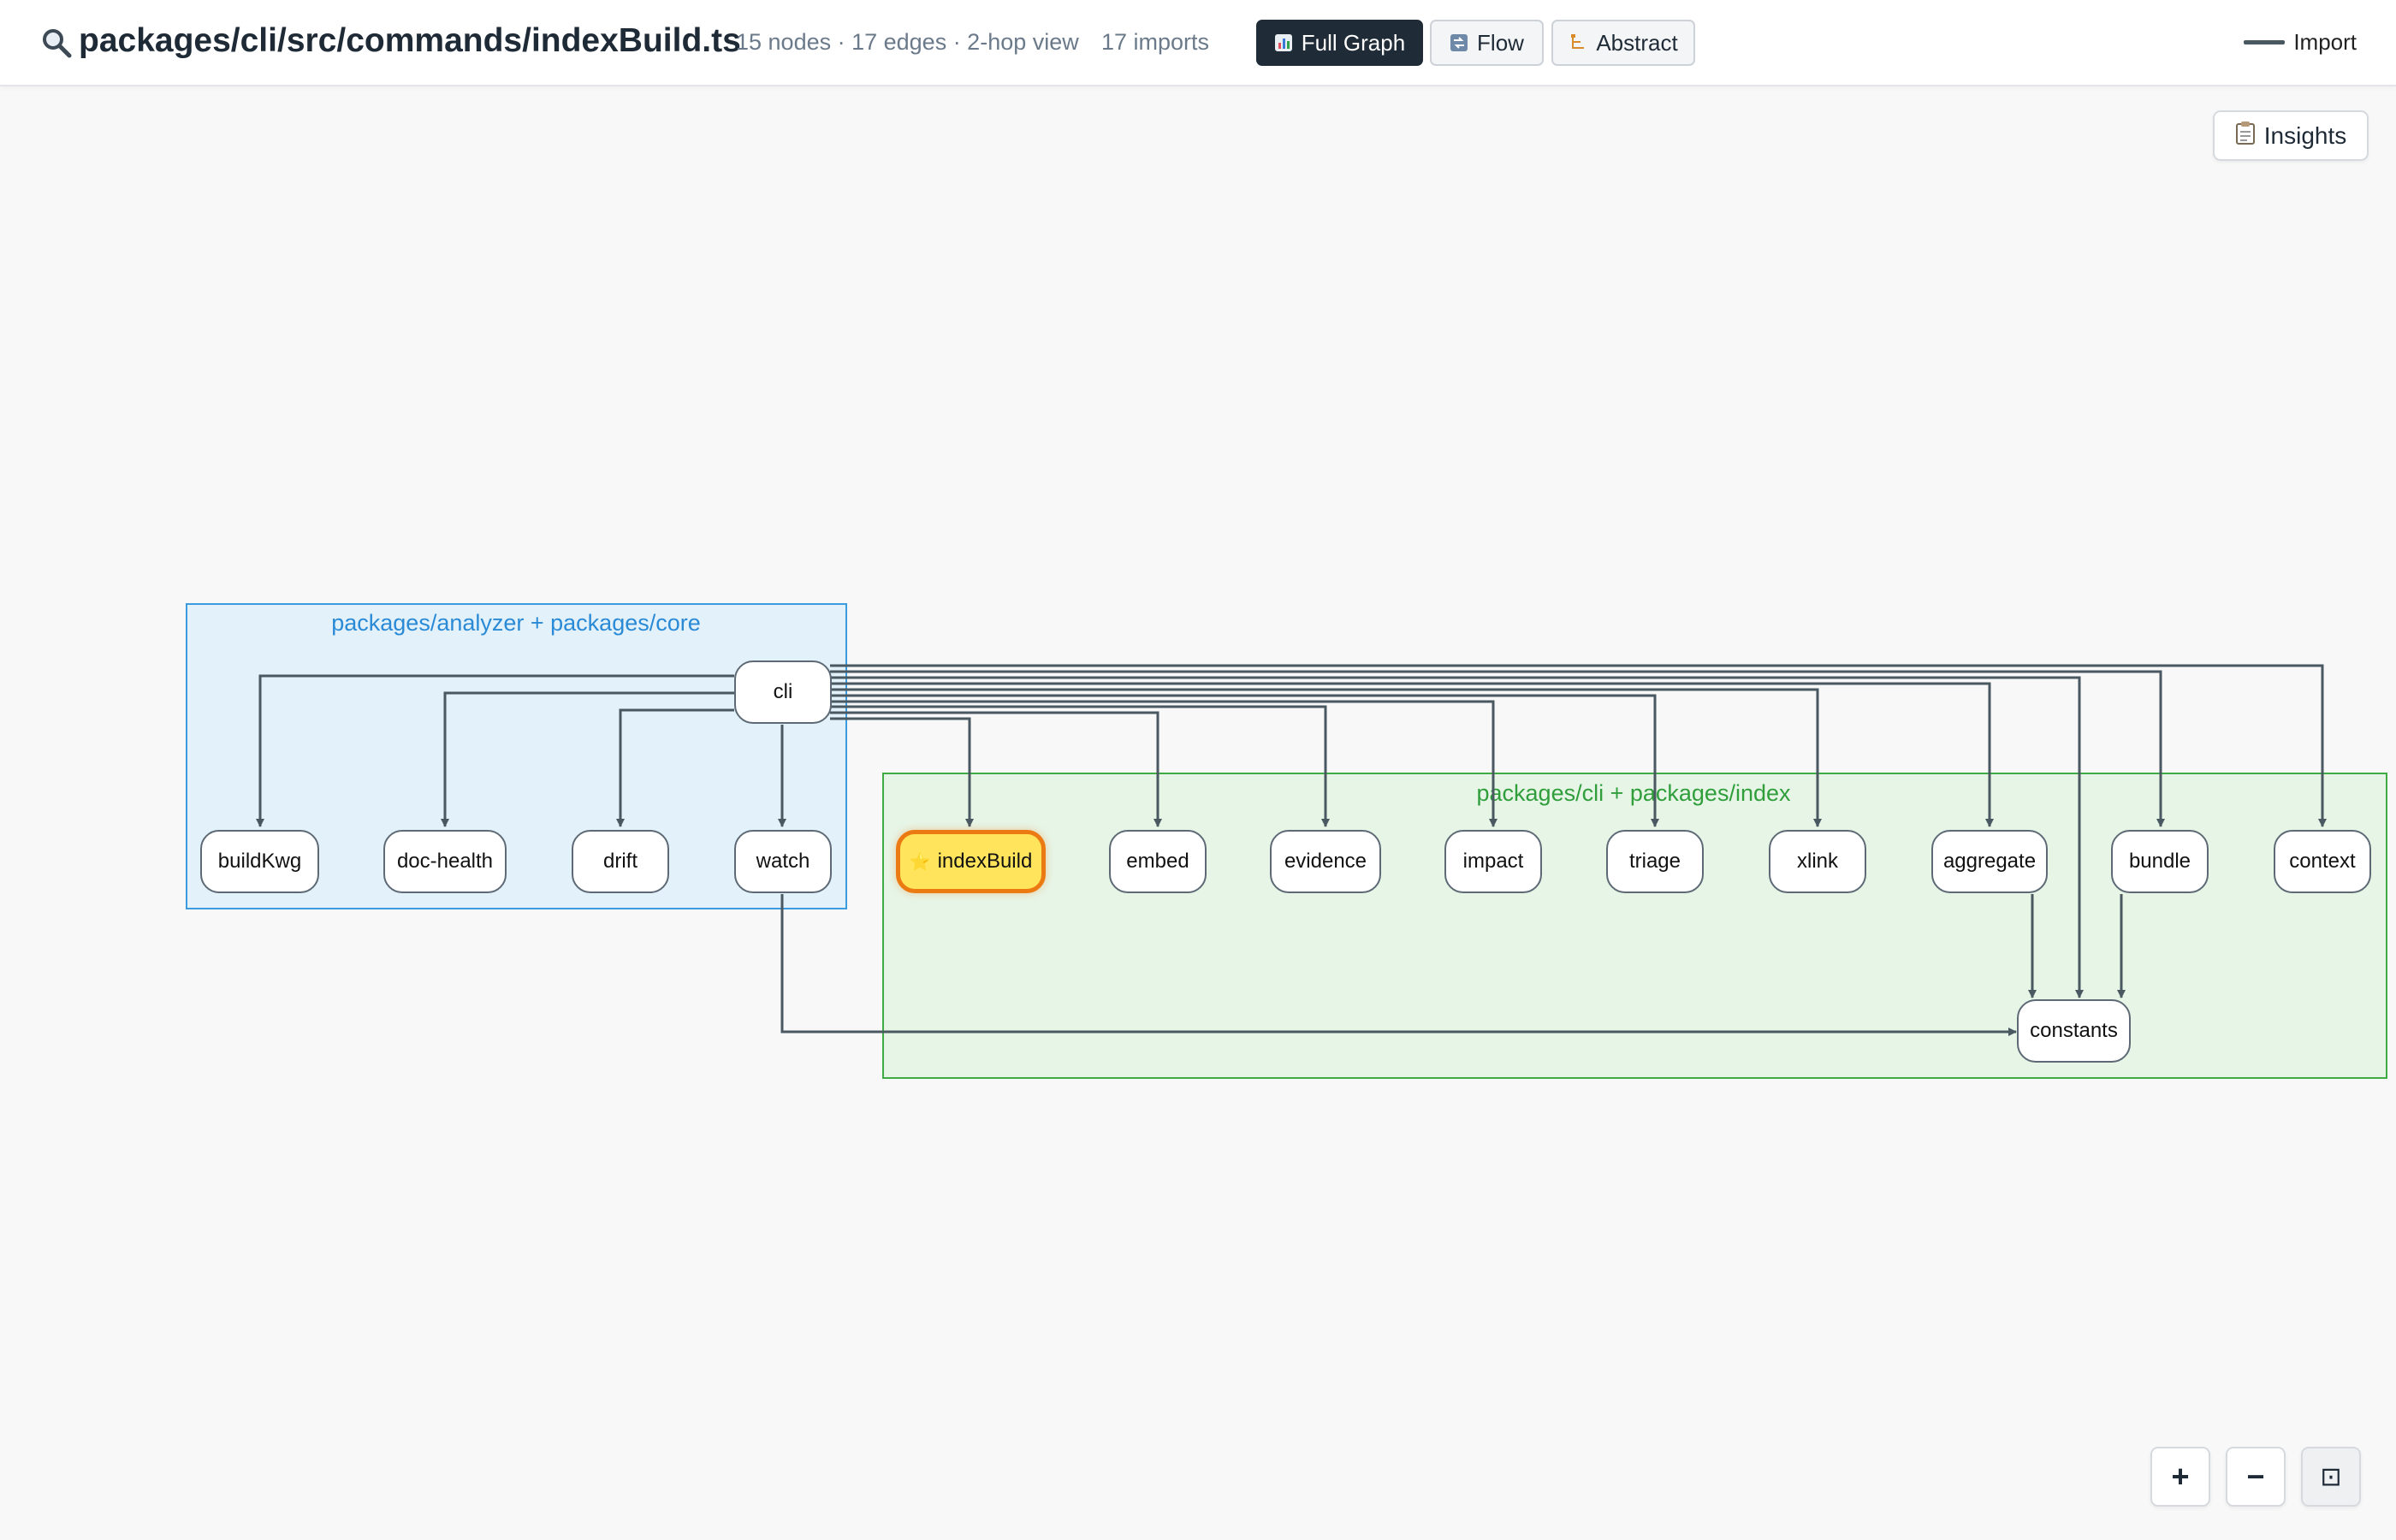 The image size is (2396, 1540). What do you see at coordinates (1325, 861) in the screenshot?
I see `node-evidence: evidence` at bounding box center [1325, 861].